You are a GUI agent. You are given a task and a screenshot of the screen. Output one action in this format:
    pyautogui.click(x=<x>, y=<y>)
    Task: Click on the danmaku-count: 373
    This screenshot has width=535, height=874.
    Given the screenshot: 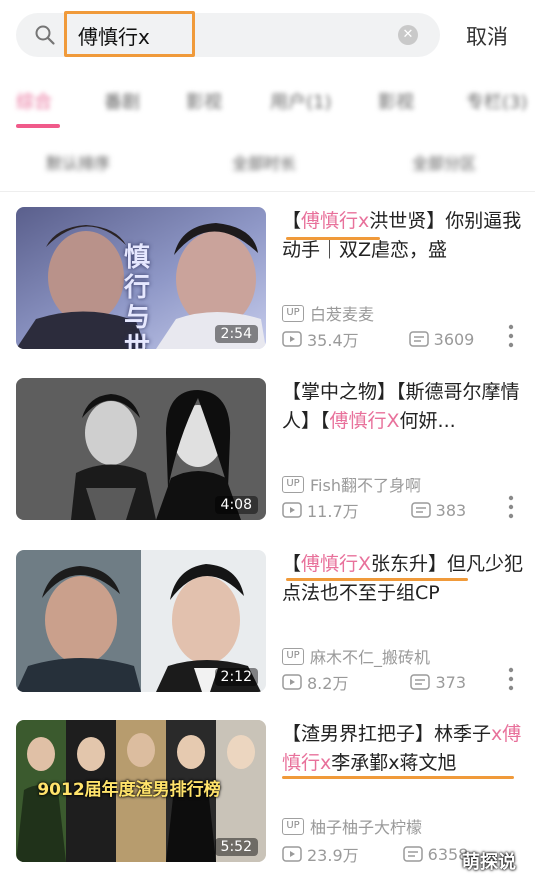 What is the action you would take?
    pyautogui.click(x=450, y=682)
    